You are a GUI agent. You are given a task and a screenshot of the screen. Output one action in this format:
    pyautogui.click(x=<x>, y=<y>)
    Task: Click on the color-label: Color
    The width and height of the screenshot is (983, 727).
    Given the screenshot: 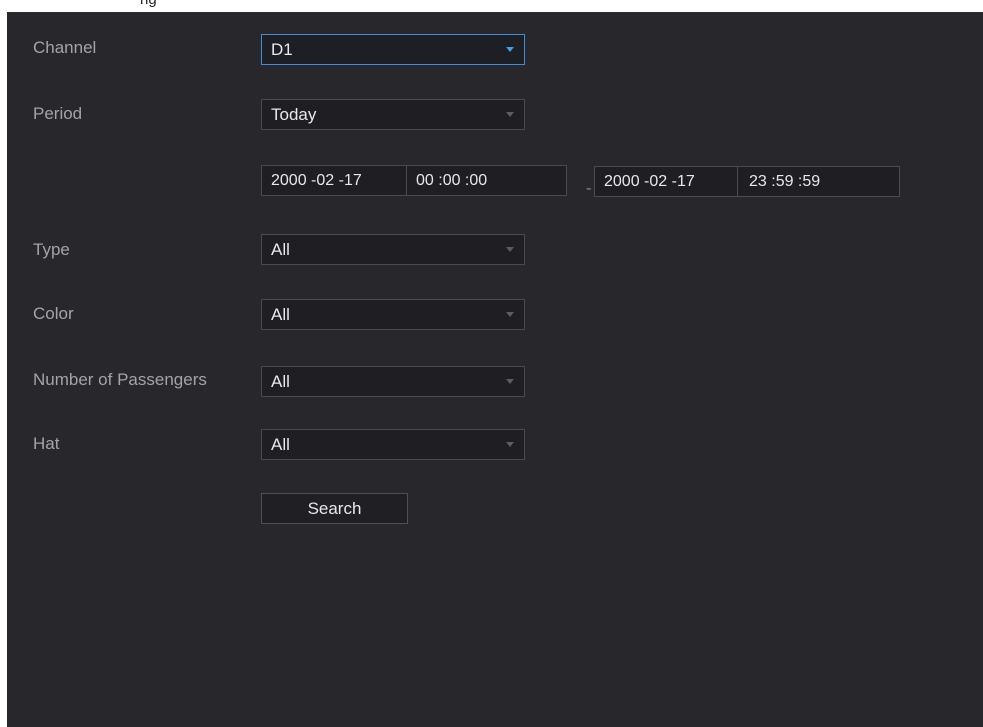 What is the action you would take?
    pyautogui.click(x=53, y=313)
    